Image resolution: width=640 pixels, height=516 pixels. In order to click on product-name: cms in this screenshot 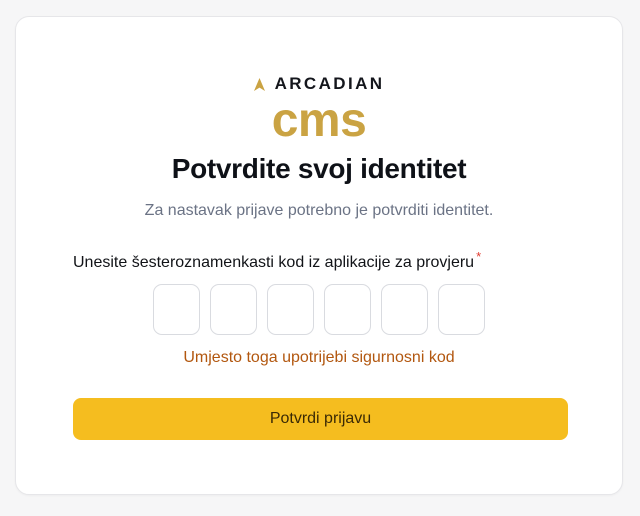, I will do `click(319, 120)`.